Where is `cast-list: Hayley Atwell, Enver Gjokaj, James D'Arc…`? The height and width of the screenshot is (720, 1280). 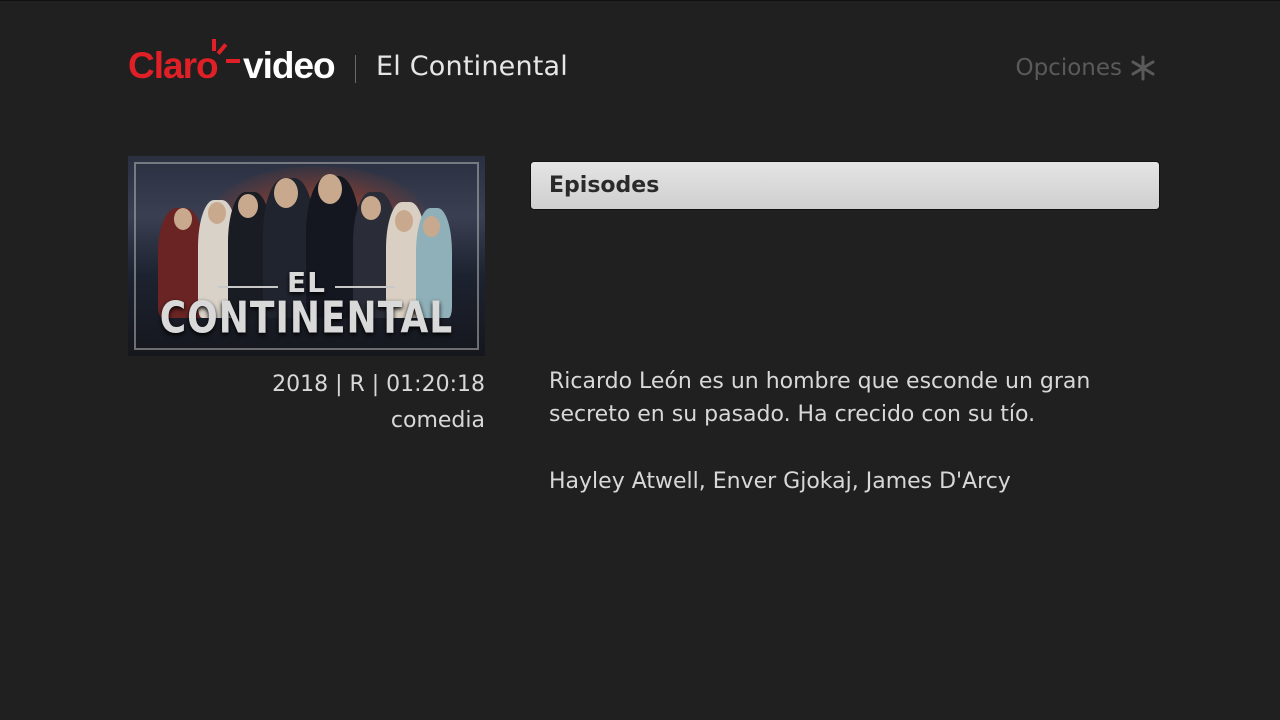
cast-list: Hayley Atwell, Enver Gjokaj, James D'Arc… is located at coordinates (780, 481).